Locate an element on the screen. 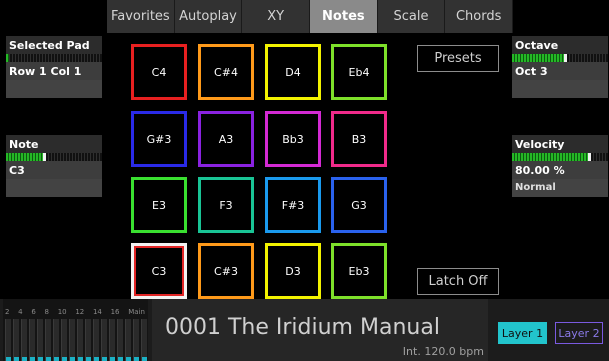  song-panel: 0001 The Iridium Manual Int. 120.0 bpm is located at coordinates (320, 330).